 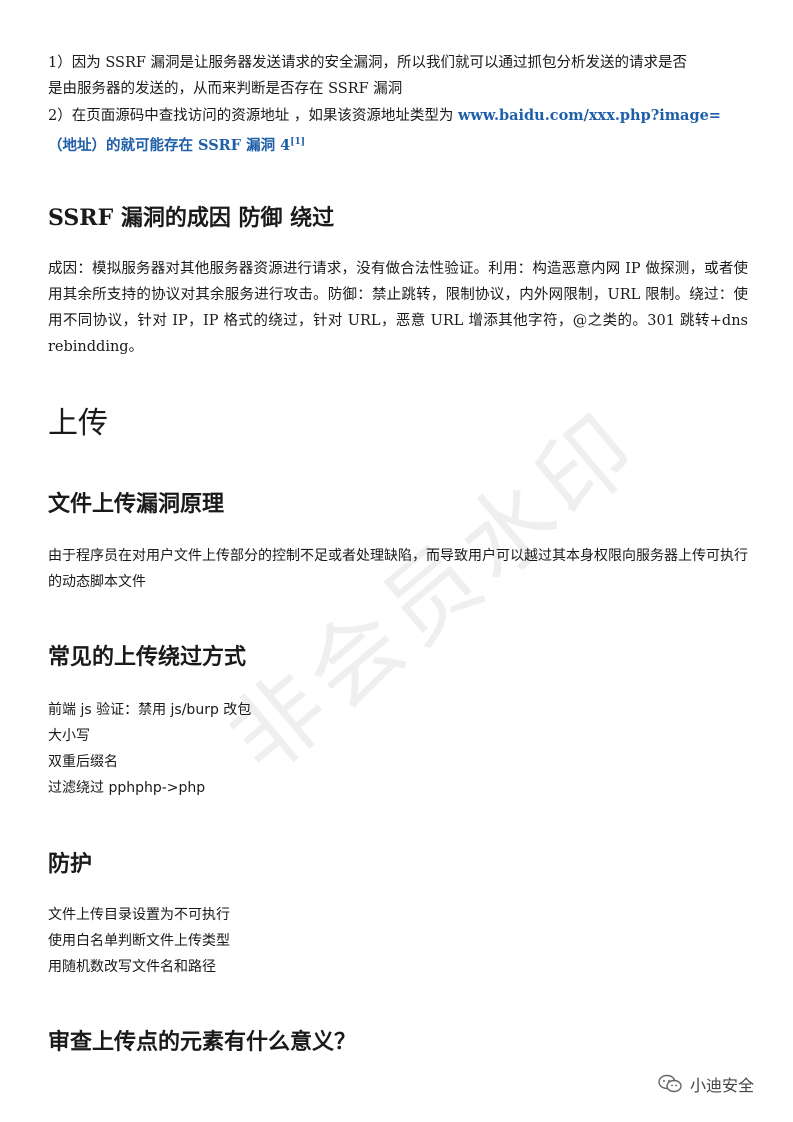 I want to click on heading-upload-bypass: 常见的上传绕过方式, so click(x=147, y=657).